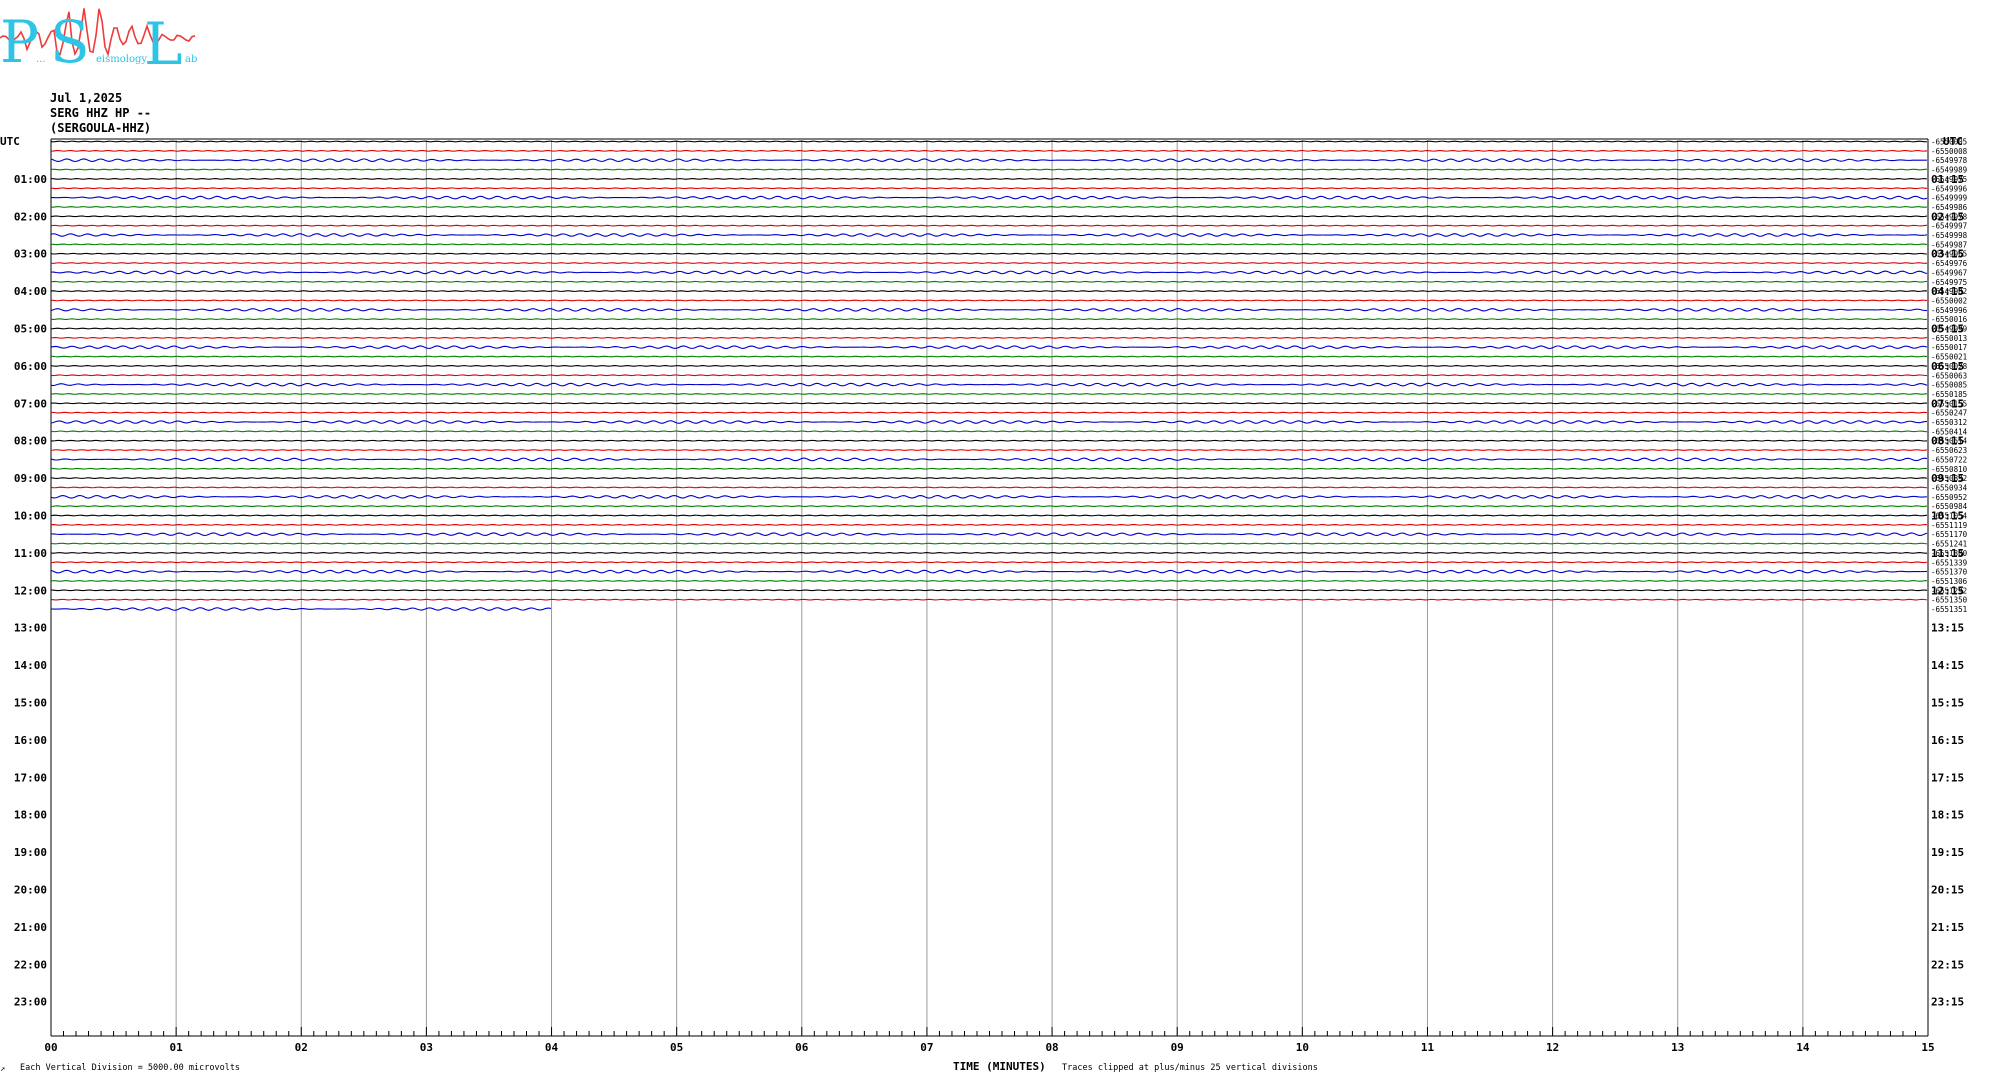 The image size is (2010, 1080). Describe the element at coordinates (30, 1002) in the screenshot. I see `hour-label-left: 23:00` at that location.